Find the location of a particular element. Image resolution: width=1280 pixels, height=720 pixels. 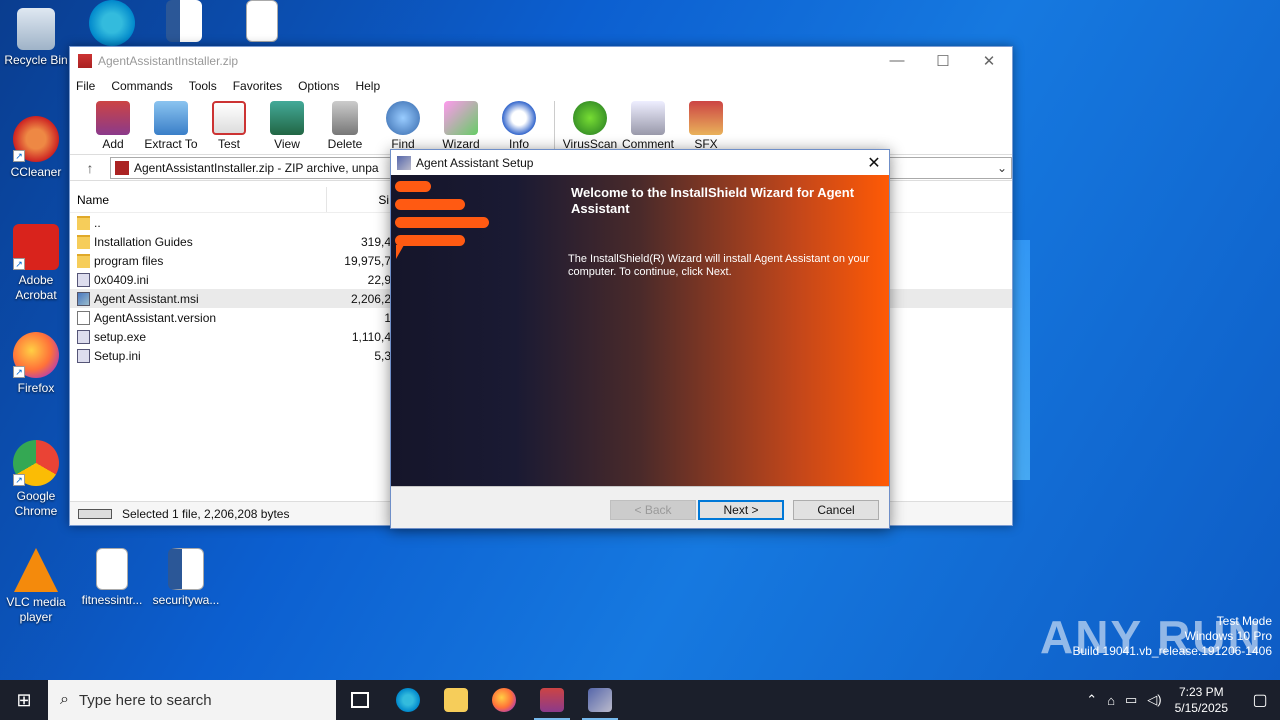

chevron-up-icon: ⌃ is located at coordinates (1091, 700).